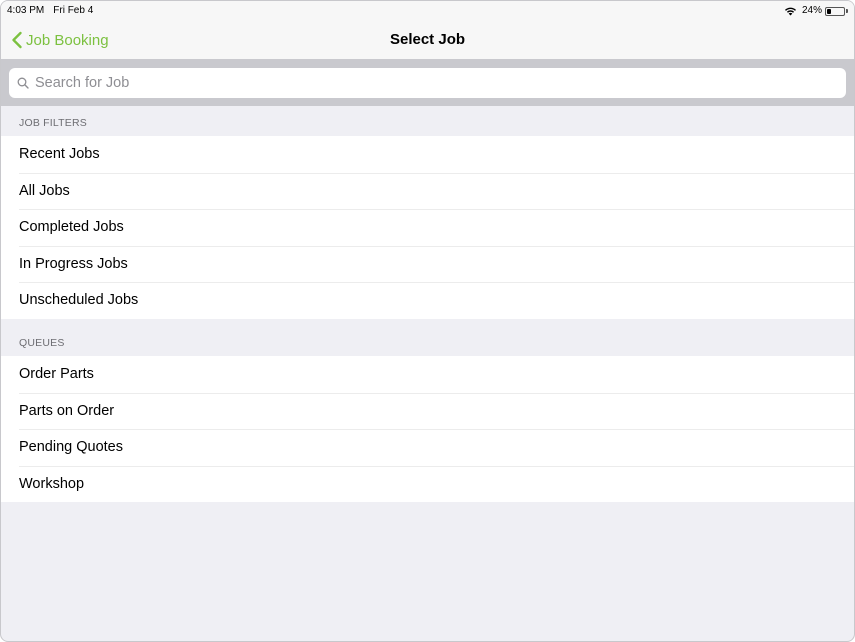  What do you see at coordinates (790, 11) in the screenshot?
I see `wifi-icon` at bounding box center [790, 11].